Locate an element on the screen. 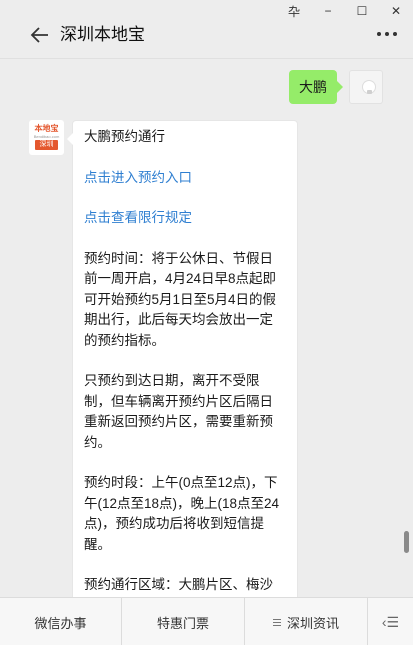 This screenshot has height=645, width=413. outgoing-bubble: 大鹏 is located at coordinates (316, 87).